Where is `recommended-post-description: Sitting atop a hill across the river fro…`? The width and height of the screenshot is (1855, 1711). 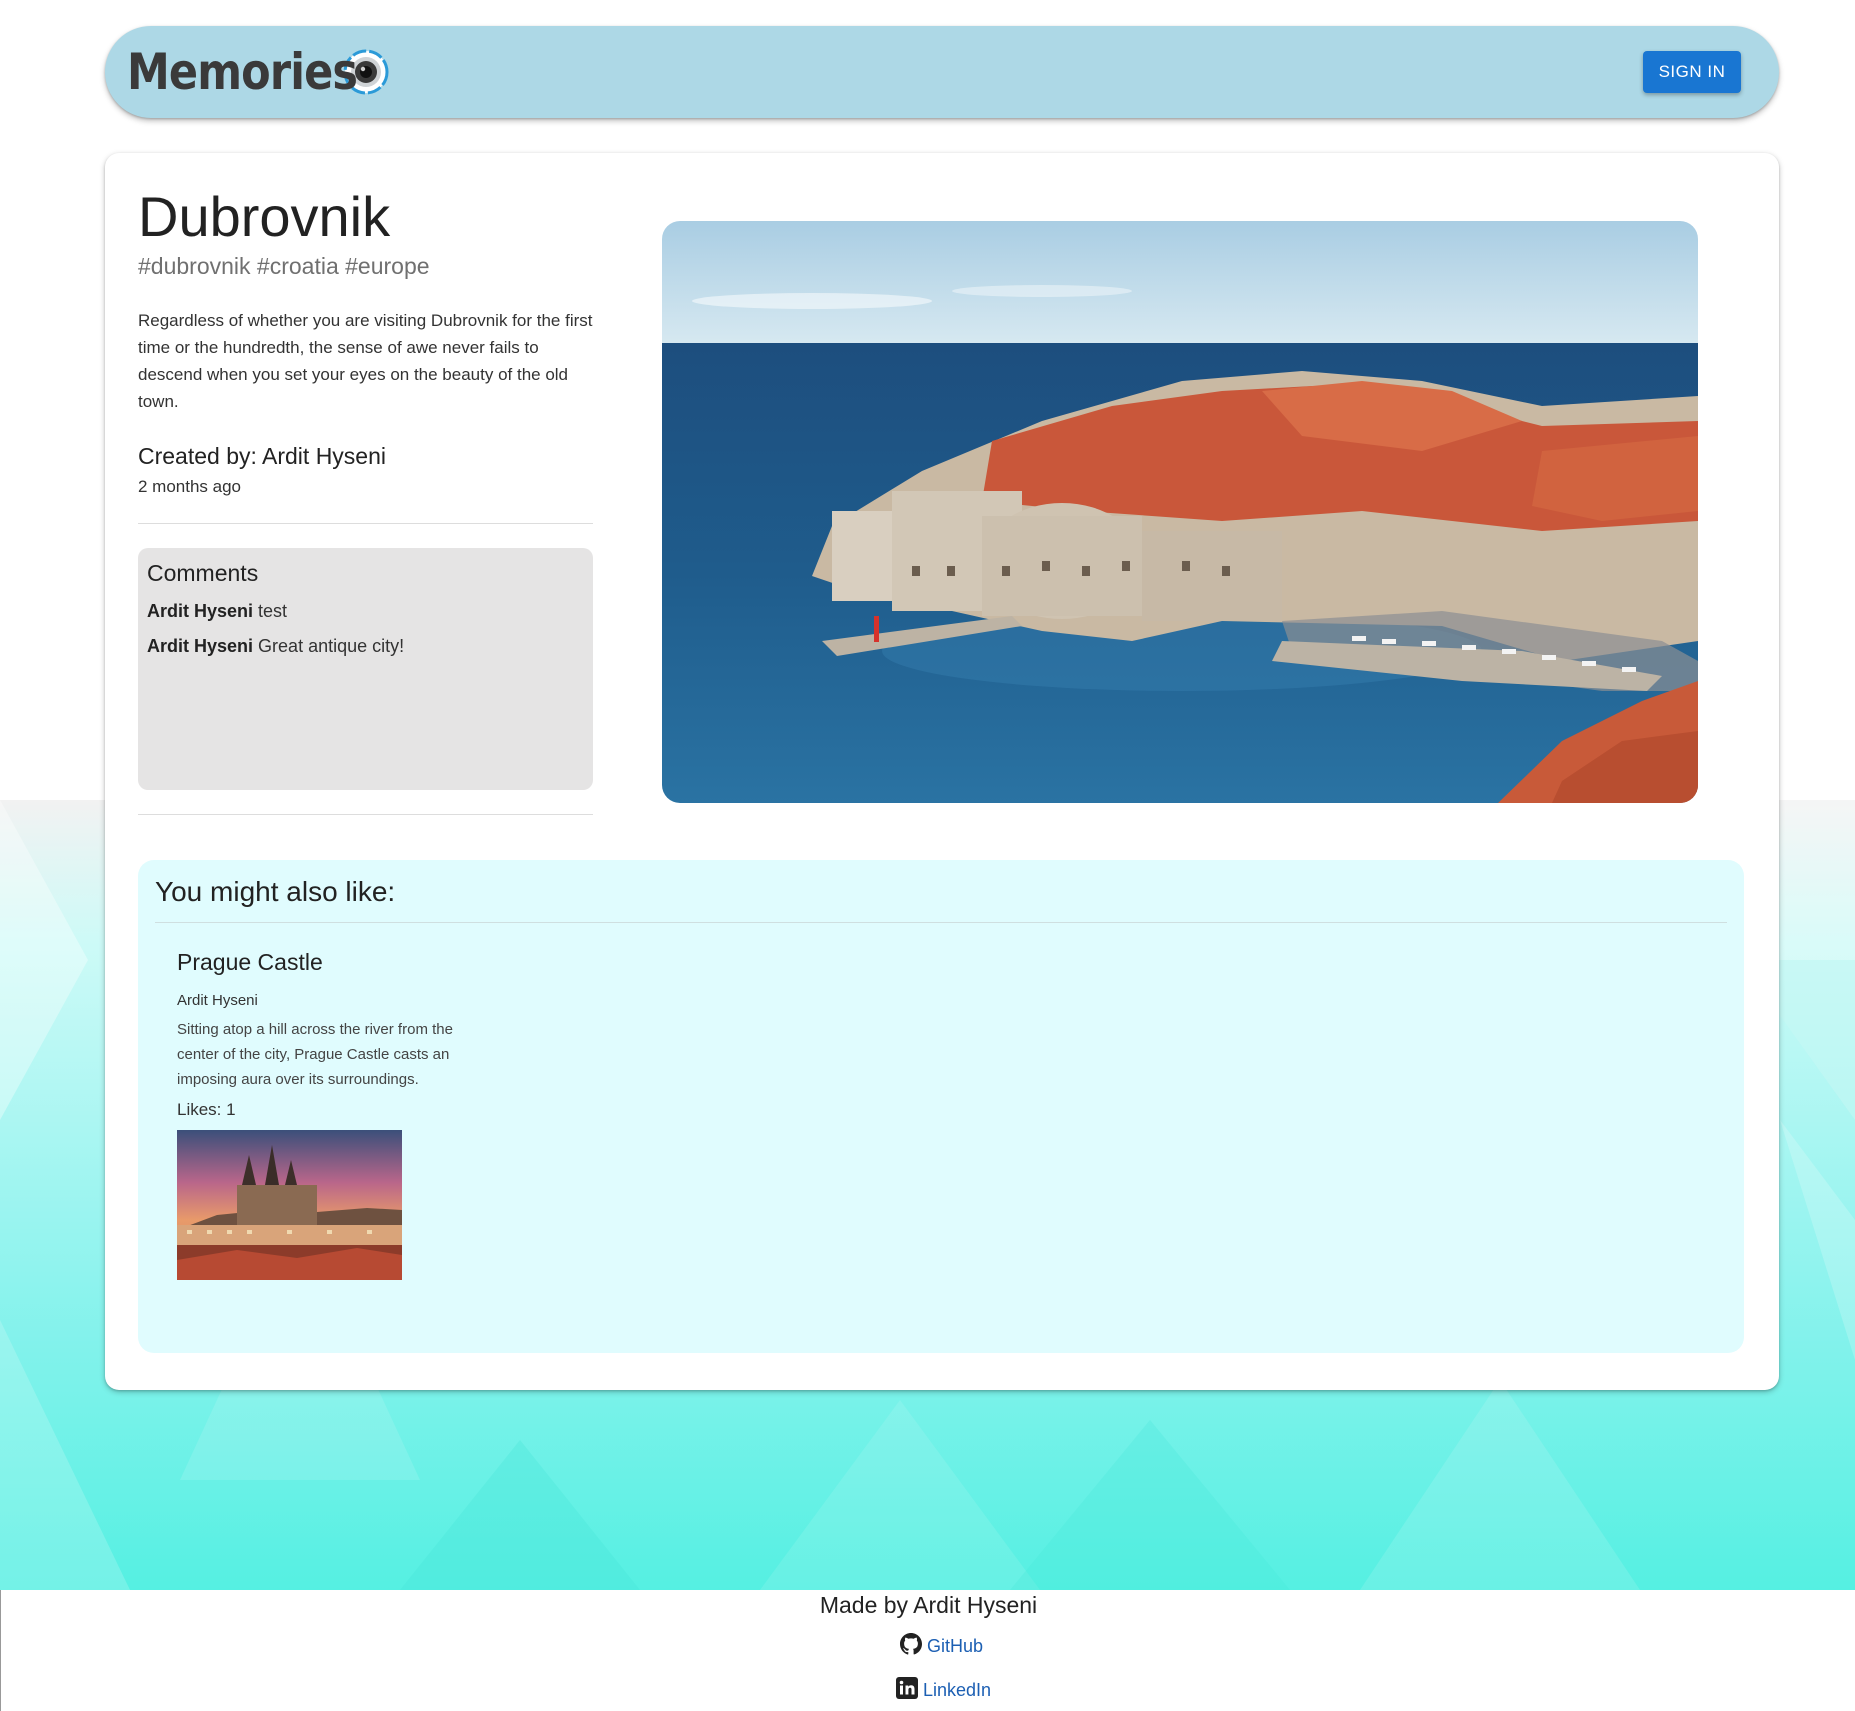 recommended-post-description: Sitting atop a hill across the river fro… is located at coordinates (315, 1054).